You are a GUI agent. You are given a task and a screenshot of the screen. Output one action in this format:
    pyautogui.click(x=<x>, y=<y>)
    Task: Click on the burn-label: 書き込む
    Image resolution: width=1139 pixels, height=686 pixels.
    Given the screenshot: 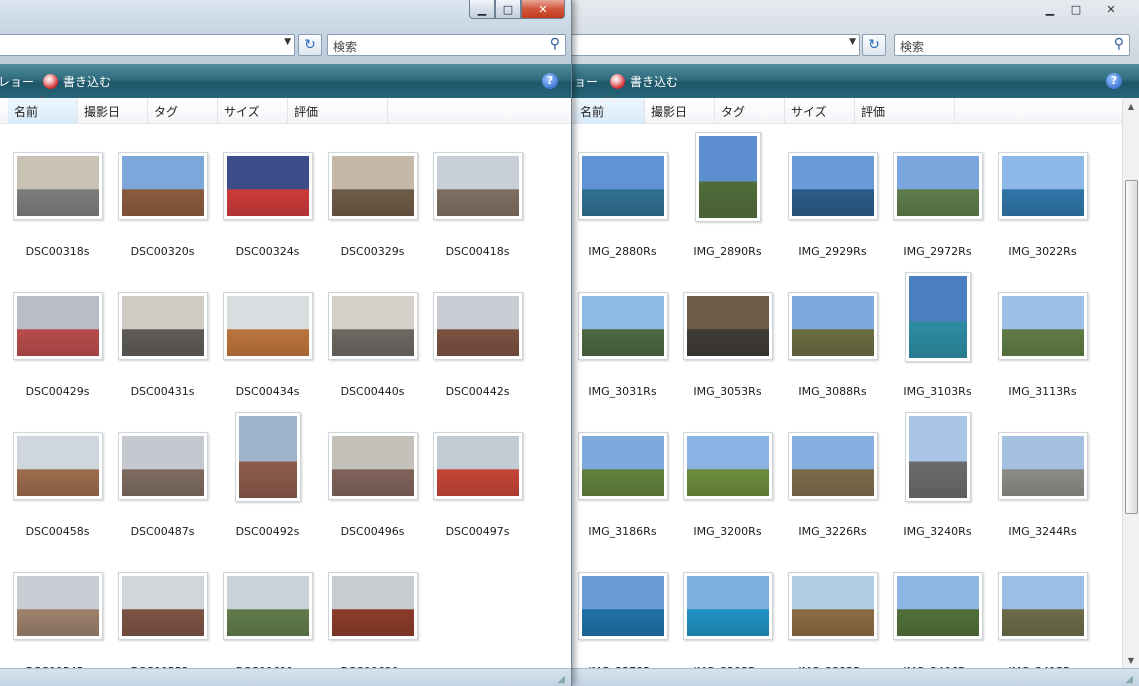 What is the action you would take?
    pyautogui.click(x=654, y=82)
    